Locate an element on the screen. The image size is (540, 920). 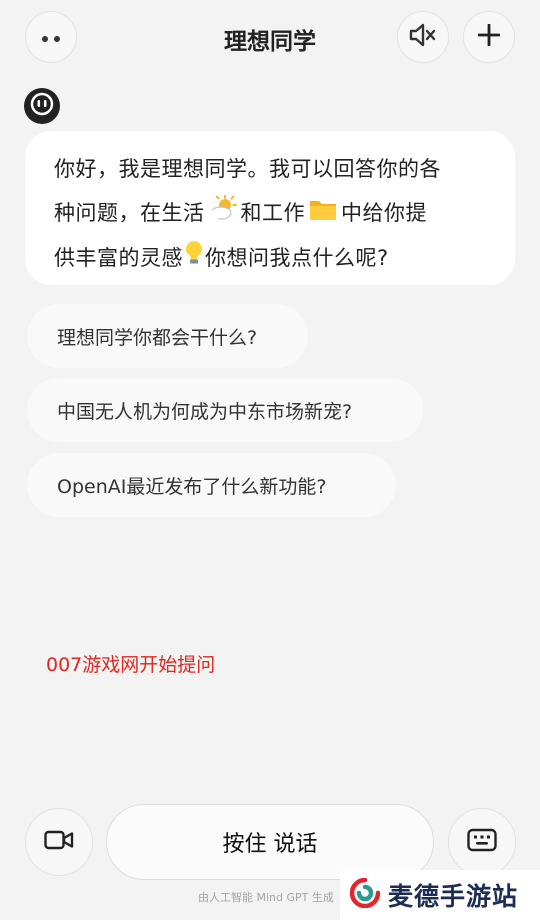
add-button is located at coordinates (489, 37).